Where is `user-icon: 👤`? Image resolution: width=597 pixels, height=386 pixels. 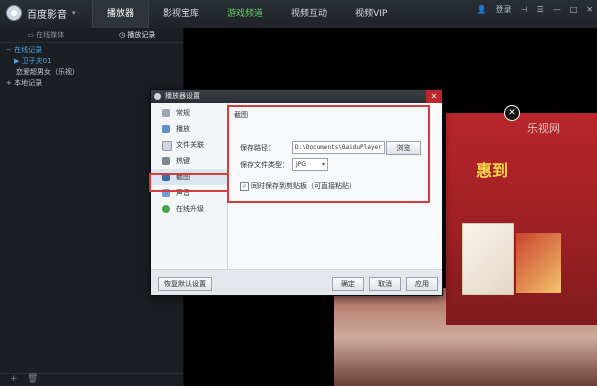 user-icon: 👤 is located at coordinates (482, 9).